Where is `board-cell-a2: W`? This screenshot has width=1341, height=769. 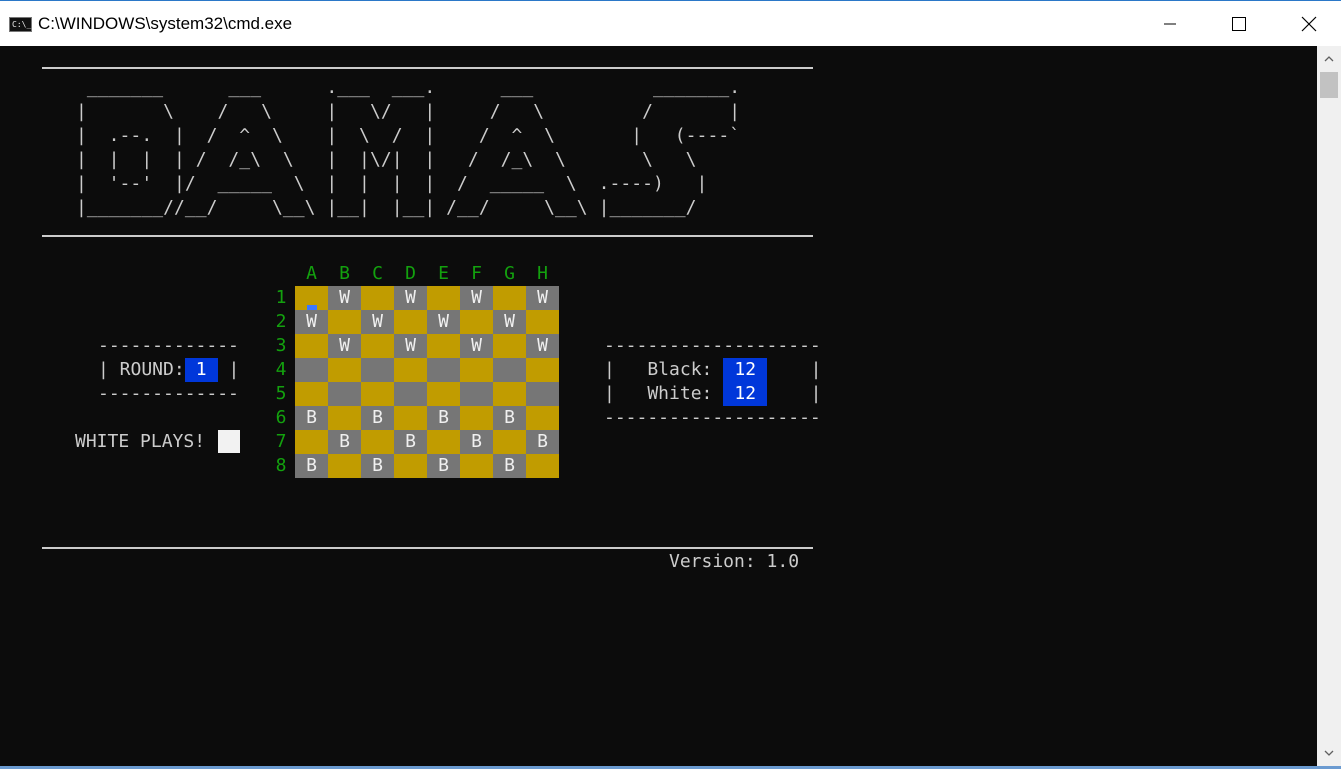
board-cell-a2: W is located at coordinates (311, 322).